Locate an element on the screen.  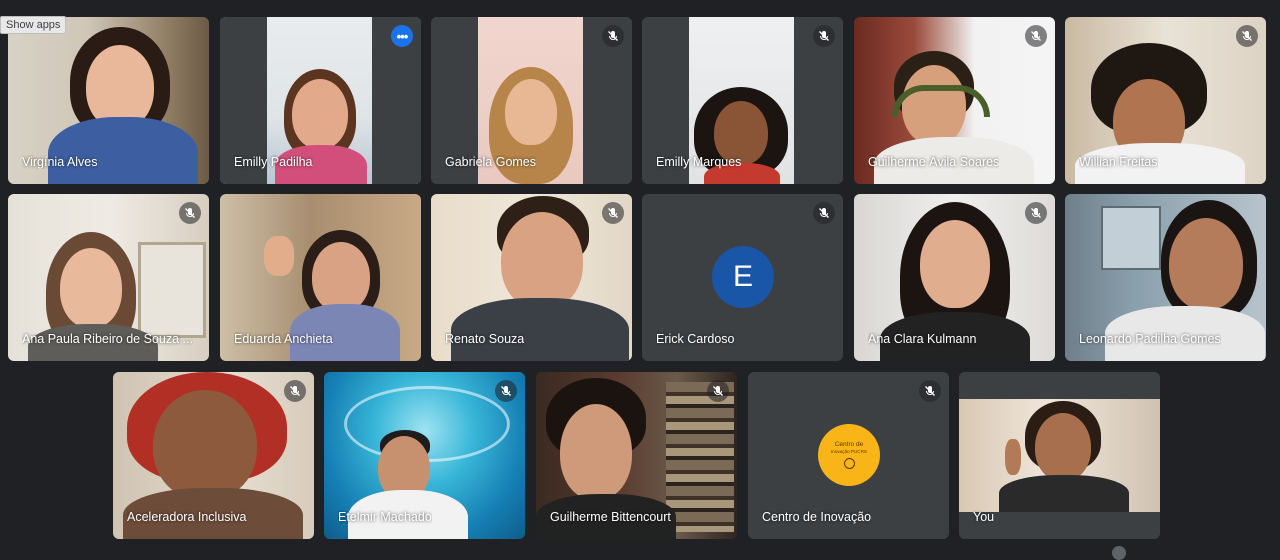
avatar: E is located at coordinates (743, 277).